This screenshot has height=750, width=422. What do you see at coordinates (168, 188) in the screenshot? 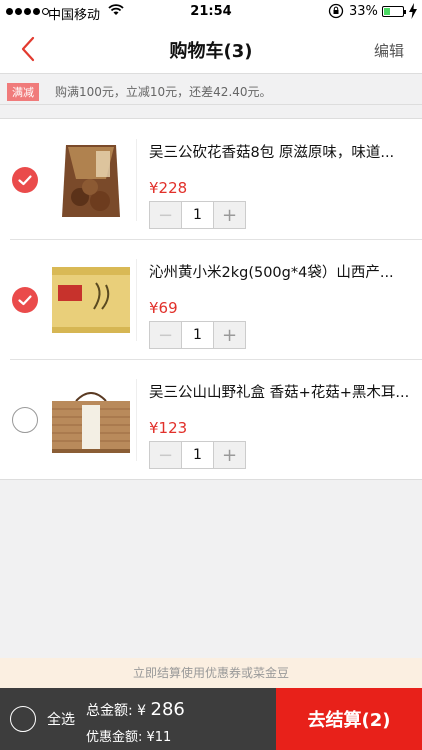
I see `item-price: ¥228` at bounding box center [168, 188].